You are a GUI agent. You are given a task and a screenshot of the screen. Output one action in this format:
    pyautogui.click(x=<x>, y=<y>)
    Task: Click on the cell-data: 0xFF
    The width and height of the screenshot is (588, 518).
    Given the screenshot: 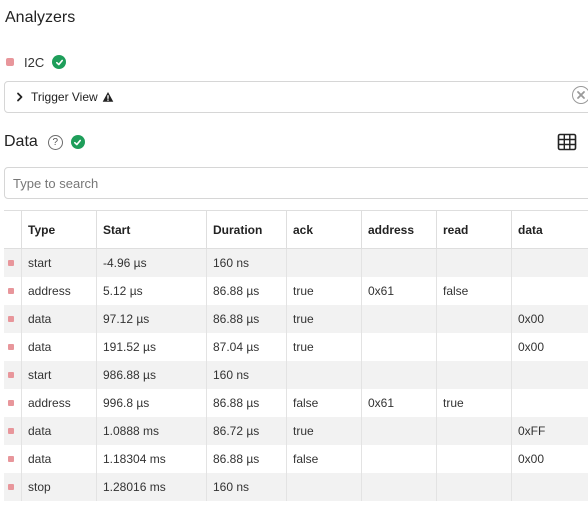 What is the action you would take?
    pyautogui.click(x=532, y=431)
    